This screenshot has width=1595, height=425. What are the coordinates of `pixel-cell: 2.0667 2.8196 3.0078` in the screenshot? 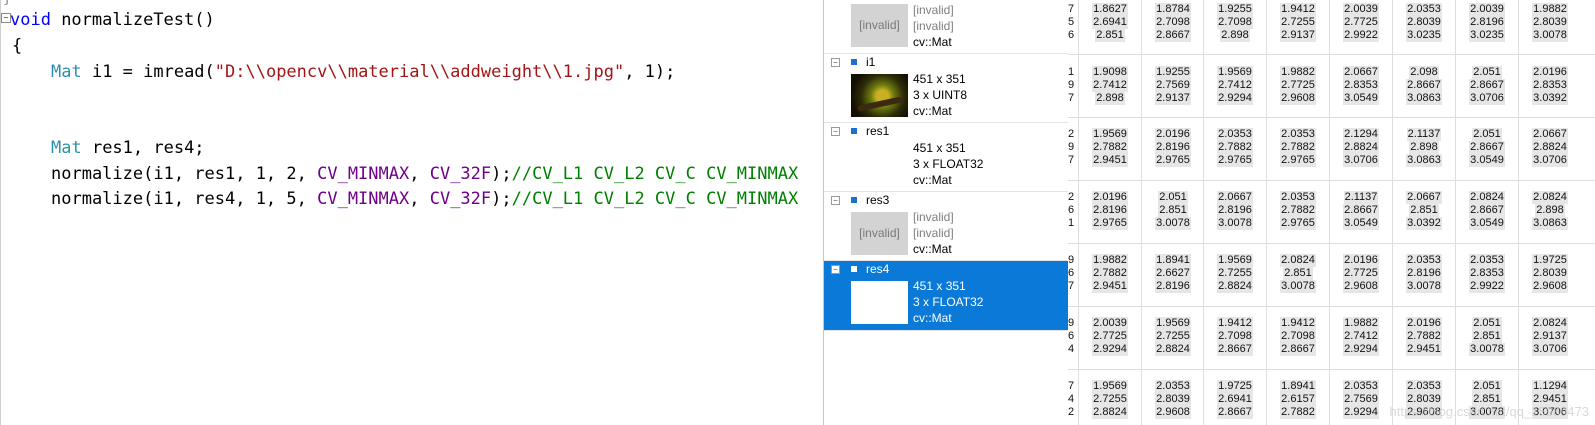 It's located at (1235, 210).